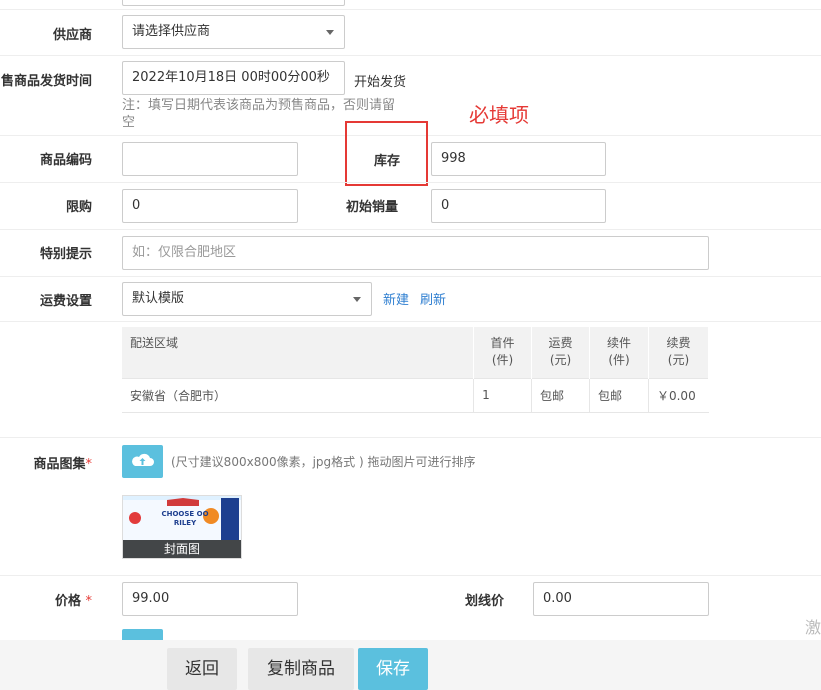 The width and height of the screenshot is (821, 690). I want to click on stock-label: 库存, so click(386, 161).